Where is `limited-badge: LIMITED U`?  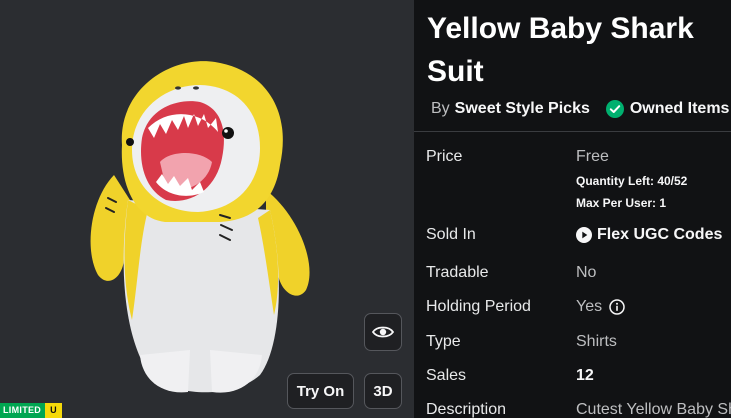 limited-badge: LIMITED U is located at coordinates (31, 410).